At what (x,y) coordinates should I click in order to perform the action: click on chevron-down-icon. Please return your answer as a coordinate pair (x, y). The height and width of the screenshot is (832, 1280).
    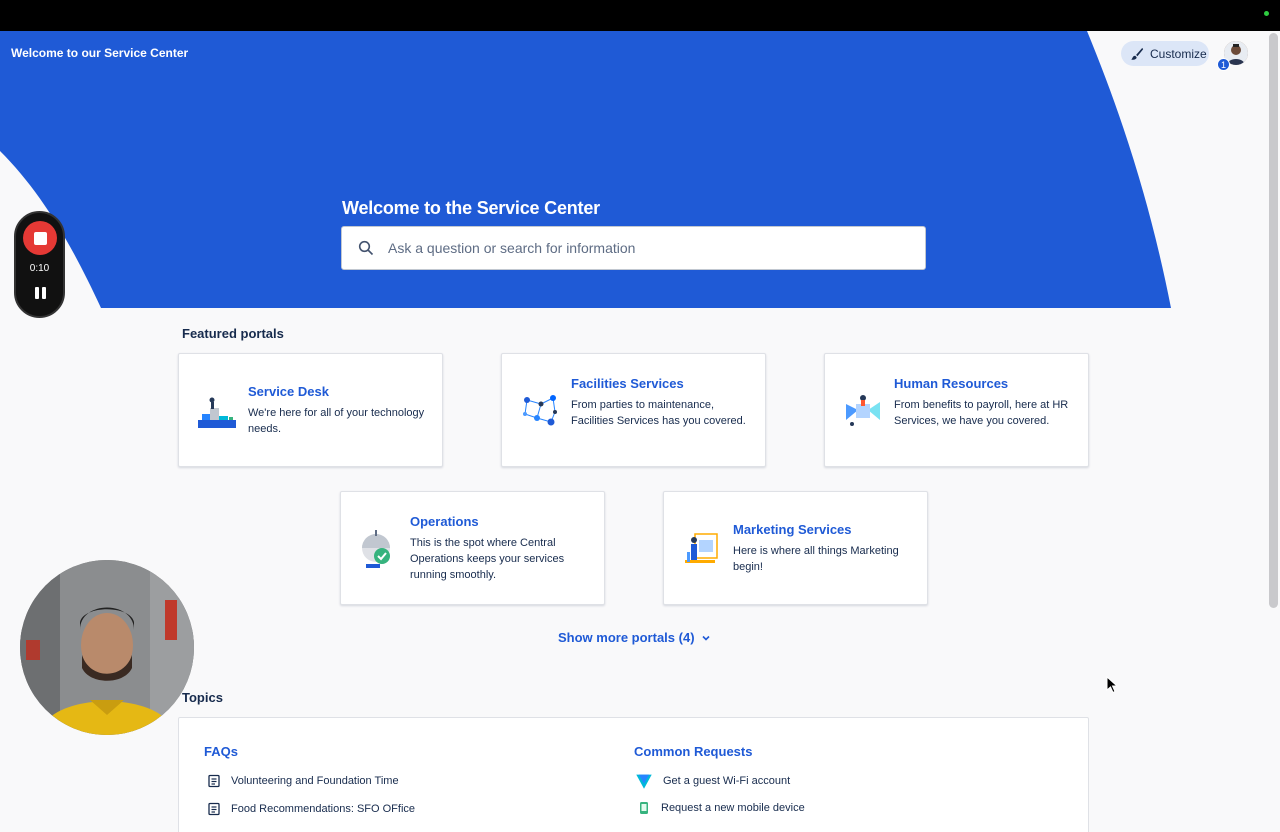
    Looking at the image, I should click on (705, 638).